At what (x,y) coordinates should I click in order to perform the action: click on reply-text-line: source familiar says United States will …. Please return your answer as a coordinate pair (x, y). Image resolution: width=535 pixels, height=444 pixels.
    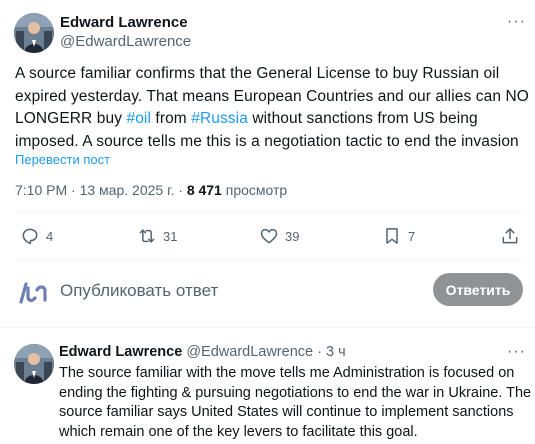
    Looking at the image, I should click on (286, 412).